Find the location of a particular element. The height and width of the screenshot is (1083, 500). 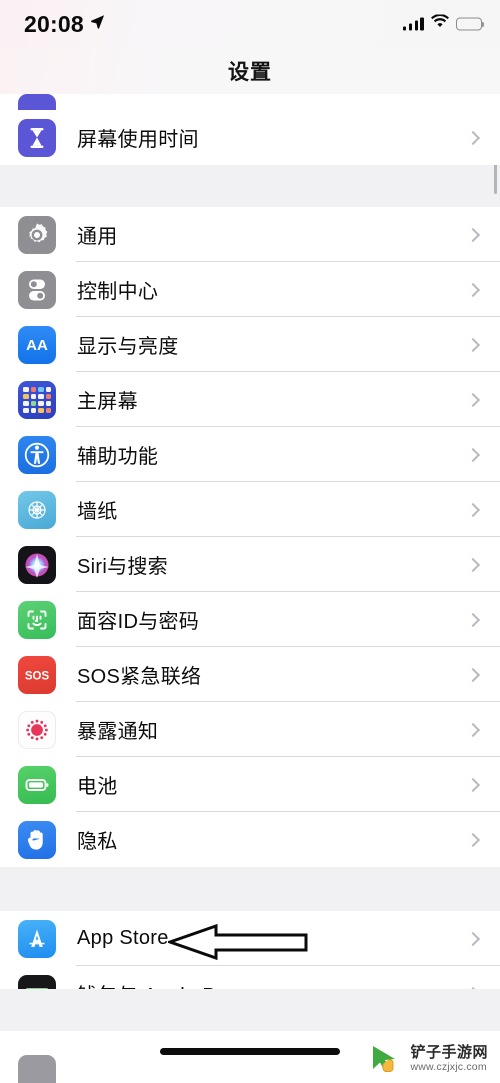

battery-icon is located at coordinates (470, 24).